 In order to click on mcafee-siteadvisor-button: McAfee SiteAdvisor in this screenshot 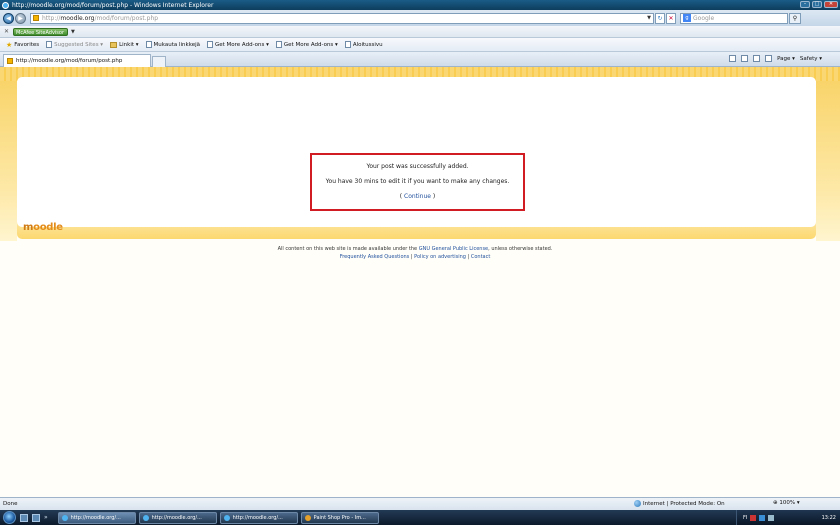, I will do `click(41, 31)`.